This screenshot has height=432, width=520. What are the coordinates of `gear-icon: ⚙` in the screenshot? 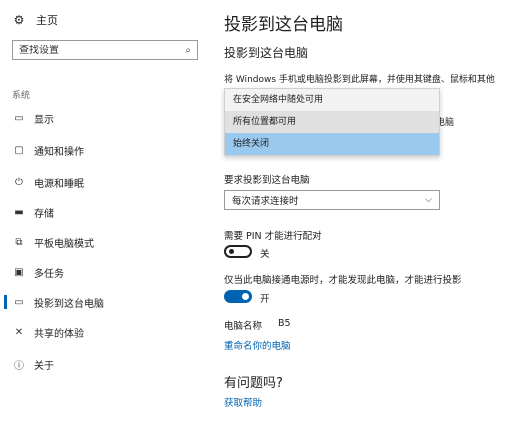 It's located at (19, 20).